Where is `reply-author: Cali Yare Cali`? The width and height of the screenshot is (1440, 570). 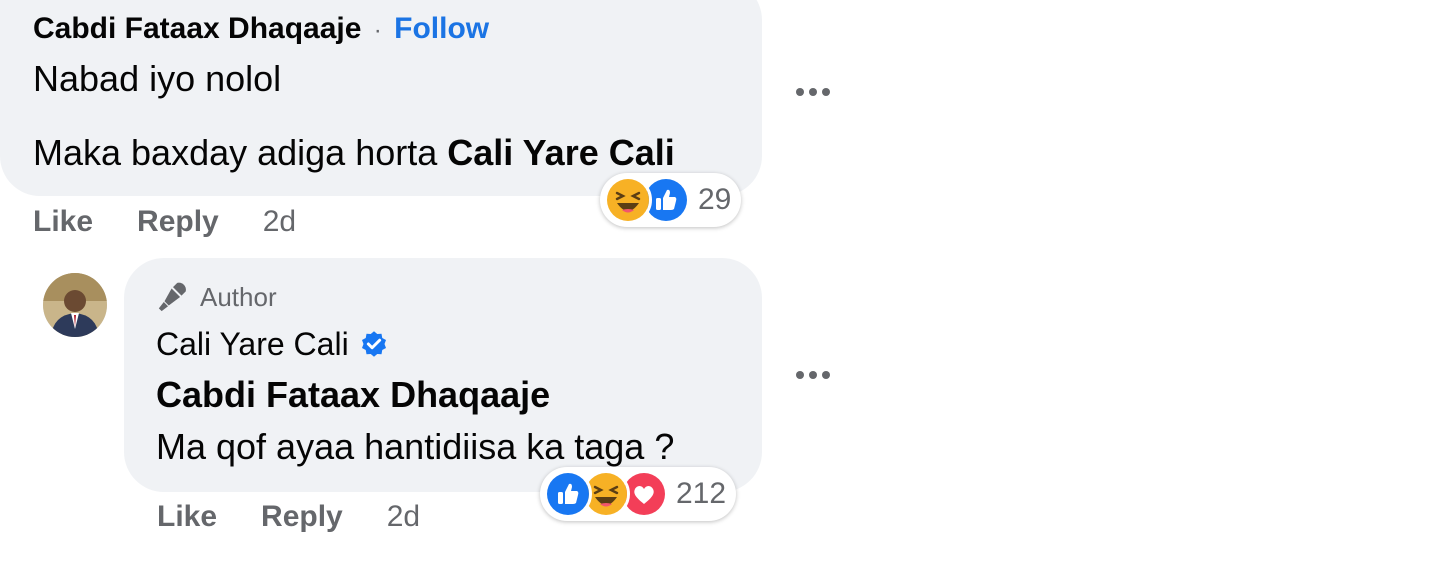 reply-author: Cali Yare Cali is located at coordinates (272, 344).